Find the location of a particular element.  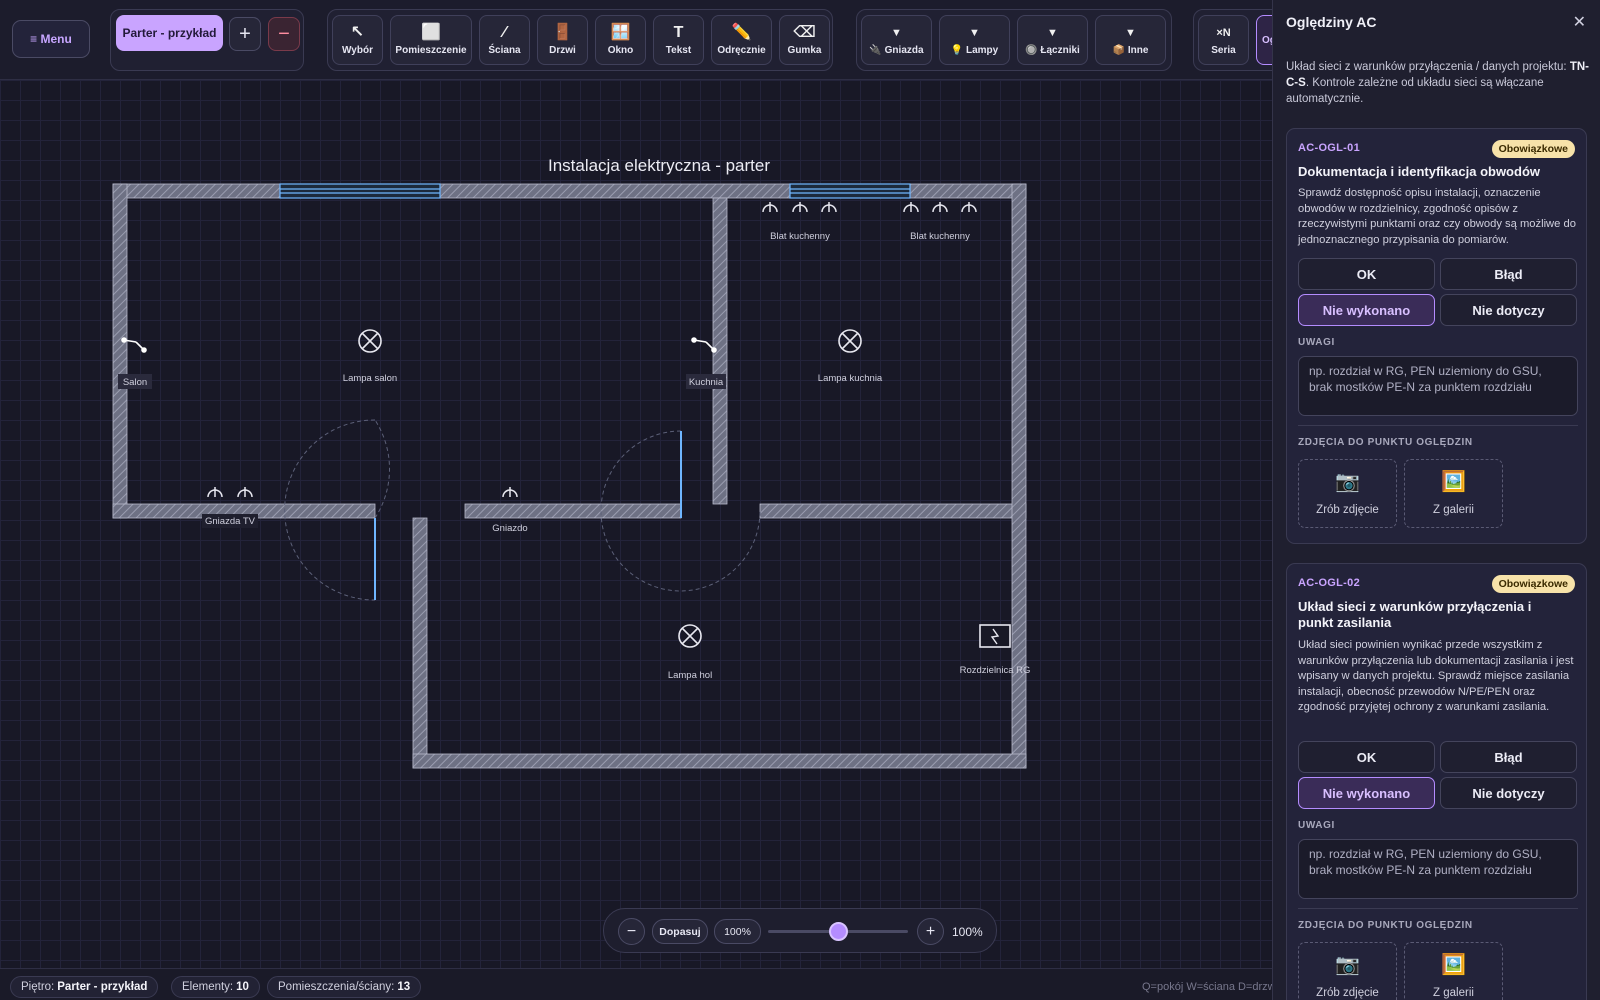

elements-switches: ▼ 🔘 Łączniki is located at coordinates (1052, 40).